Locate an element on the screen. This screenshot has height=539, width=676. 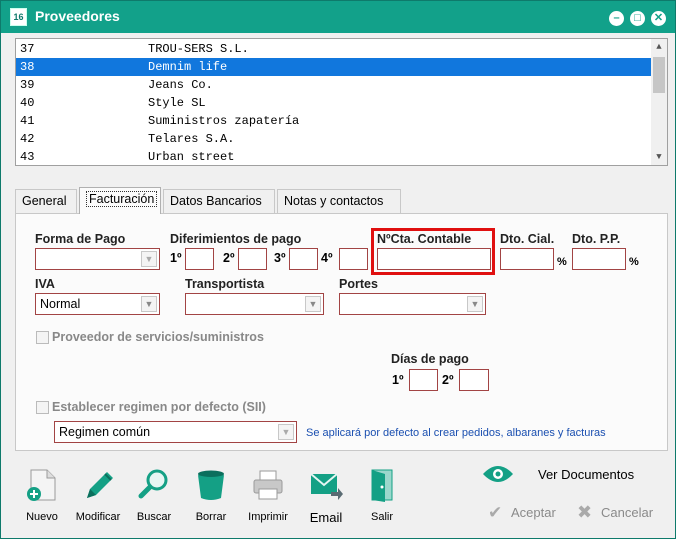
email-button: Email is located at coordinates (326, 497).